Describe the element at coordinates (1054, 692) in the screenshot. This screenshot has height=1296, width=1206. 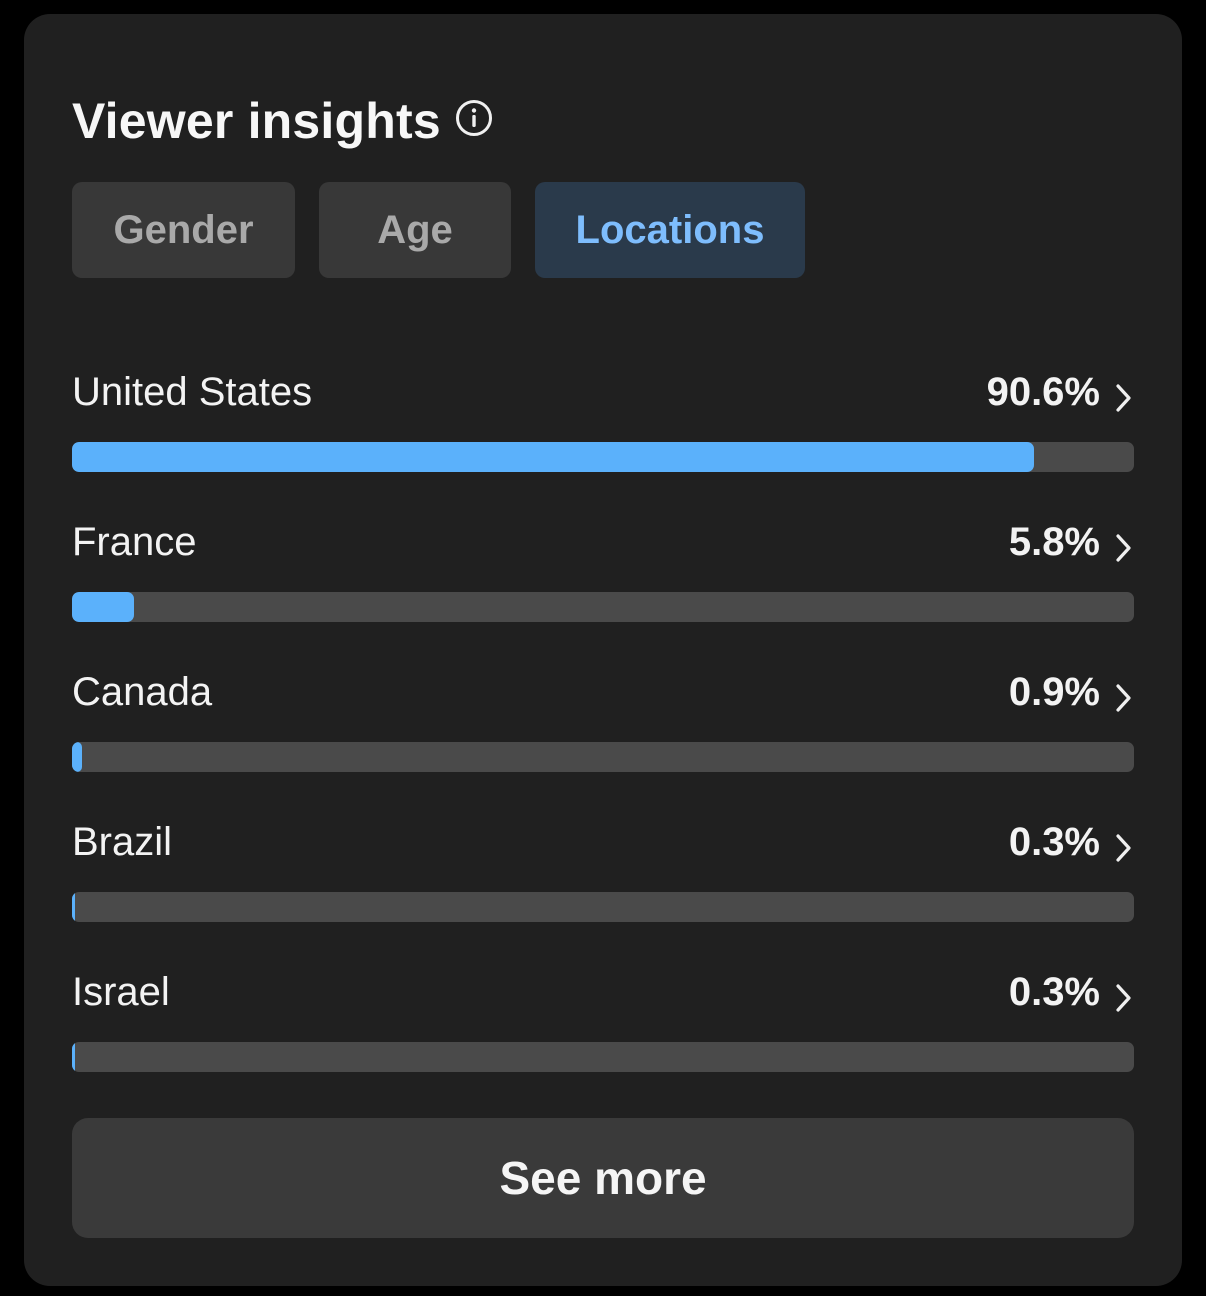
I see `location-percentage: 0.9%` at that location.